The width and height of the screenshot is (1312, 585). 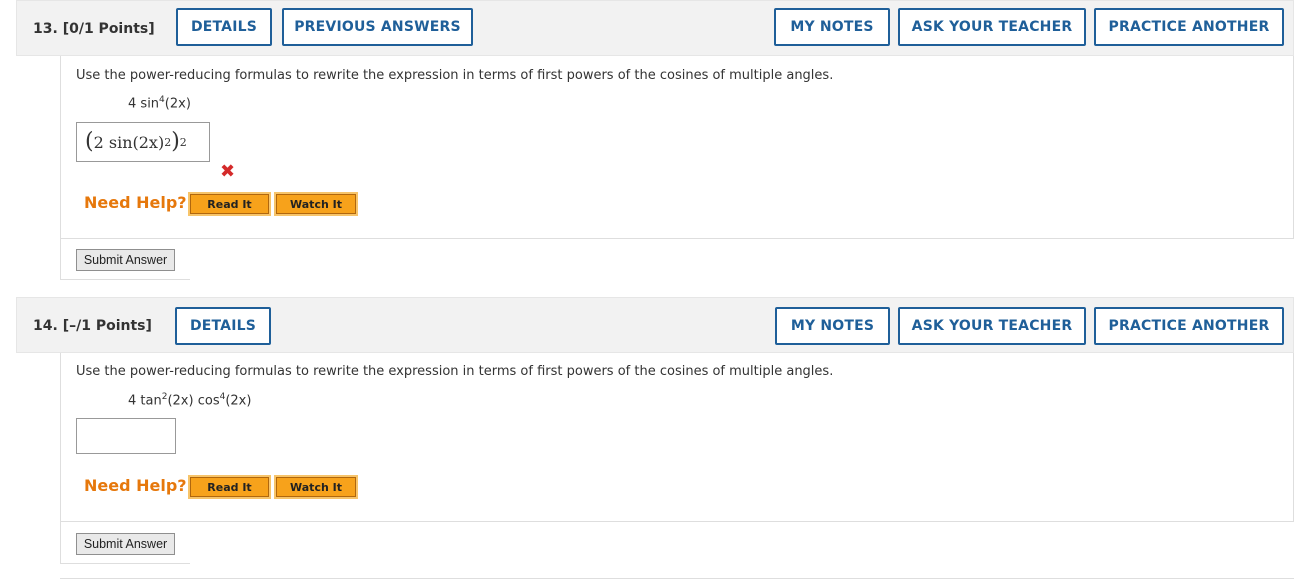 I want to click on q13-answer-exp-inner: 2, so click(x=168, y=142).